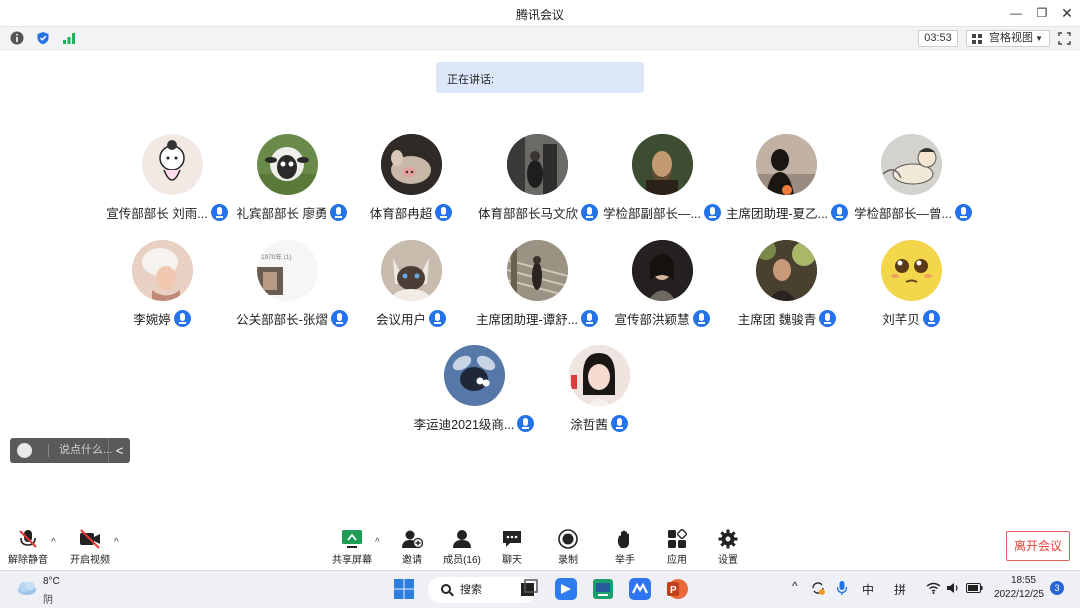  Describe the element at coordinates (677, 589) in the screenshot. I see `powerpoint-app-icon: P` at that location.